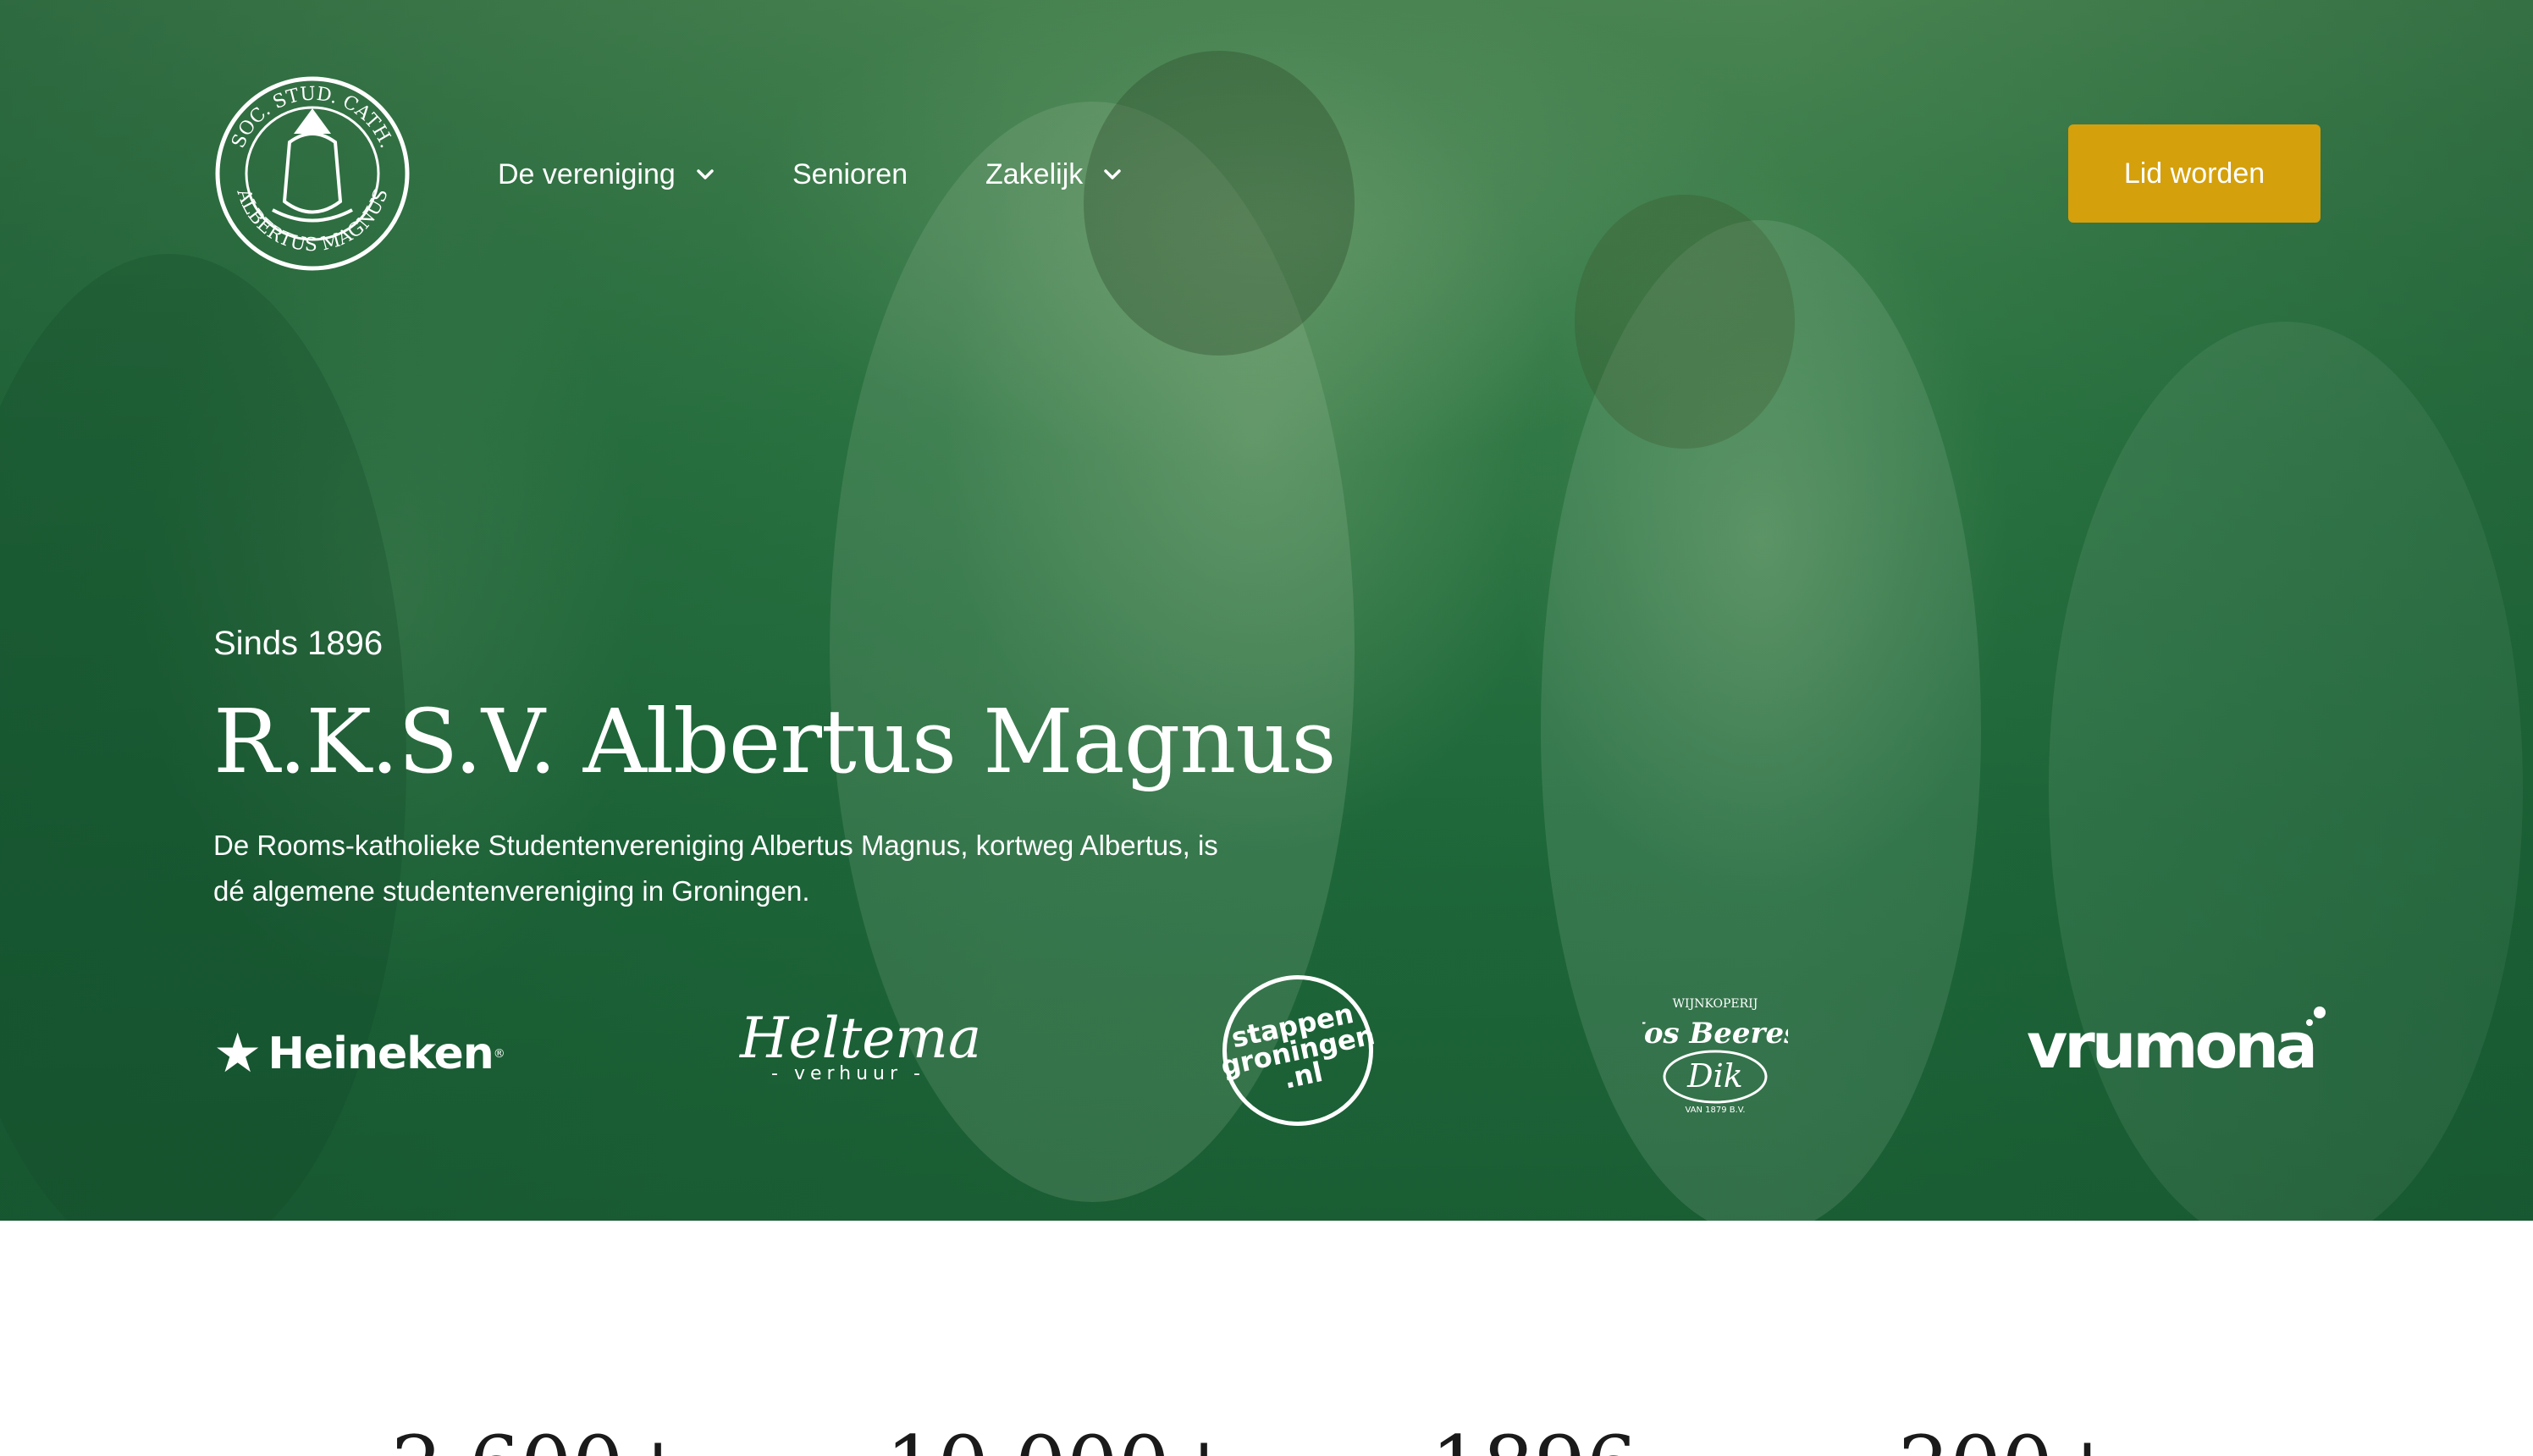  What do you see at coordinates (587, 173) in the screenshot?
I see `nav-label: De vereniging` at bounding box center [587, 173].